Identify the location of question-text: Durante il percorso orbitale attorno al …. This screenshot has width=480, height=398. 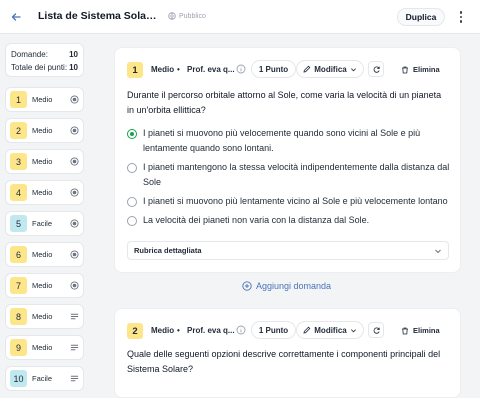
(284, 102).